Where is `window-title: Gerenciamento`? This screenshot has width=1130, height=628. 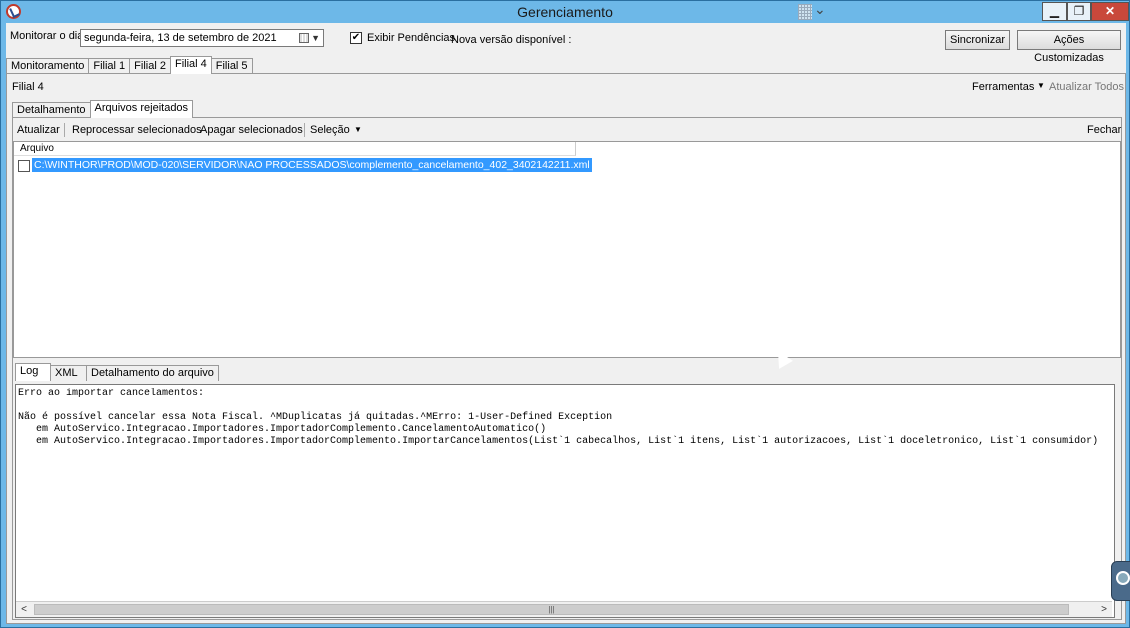
window-title: Gerenciamento is located at coordinates (565, 12).